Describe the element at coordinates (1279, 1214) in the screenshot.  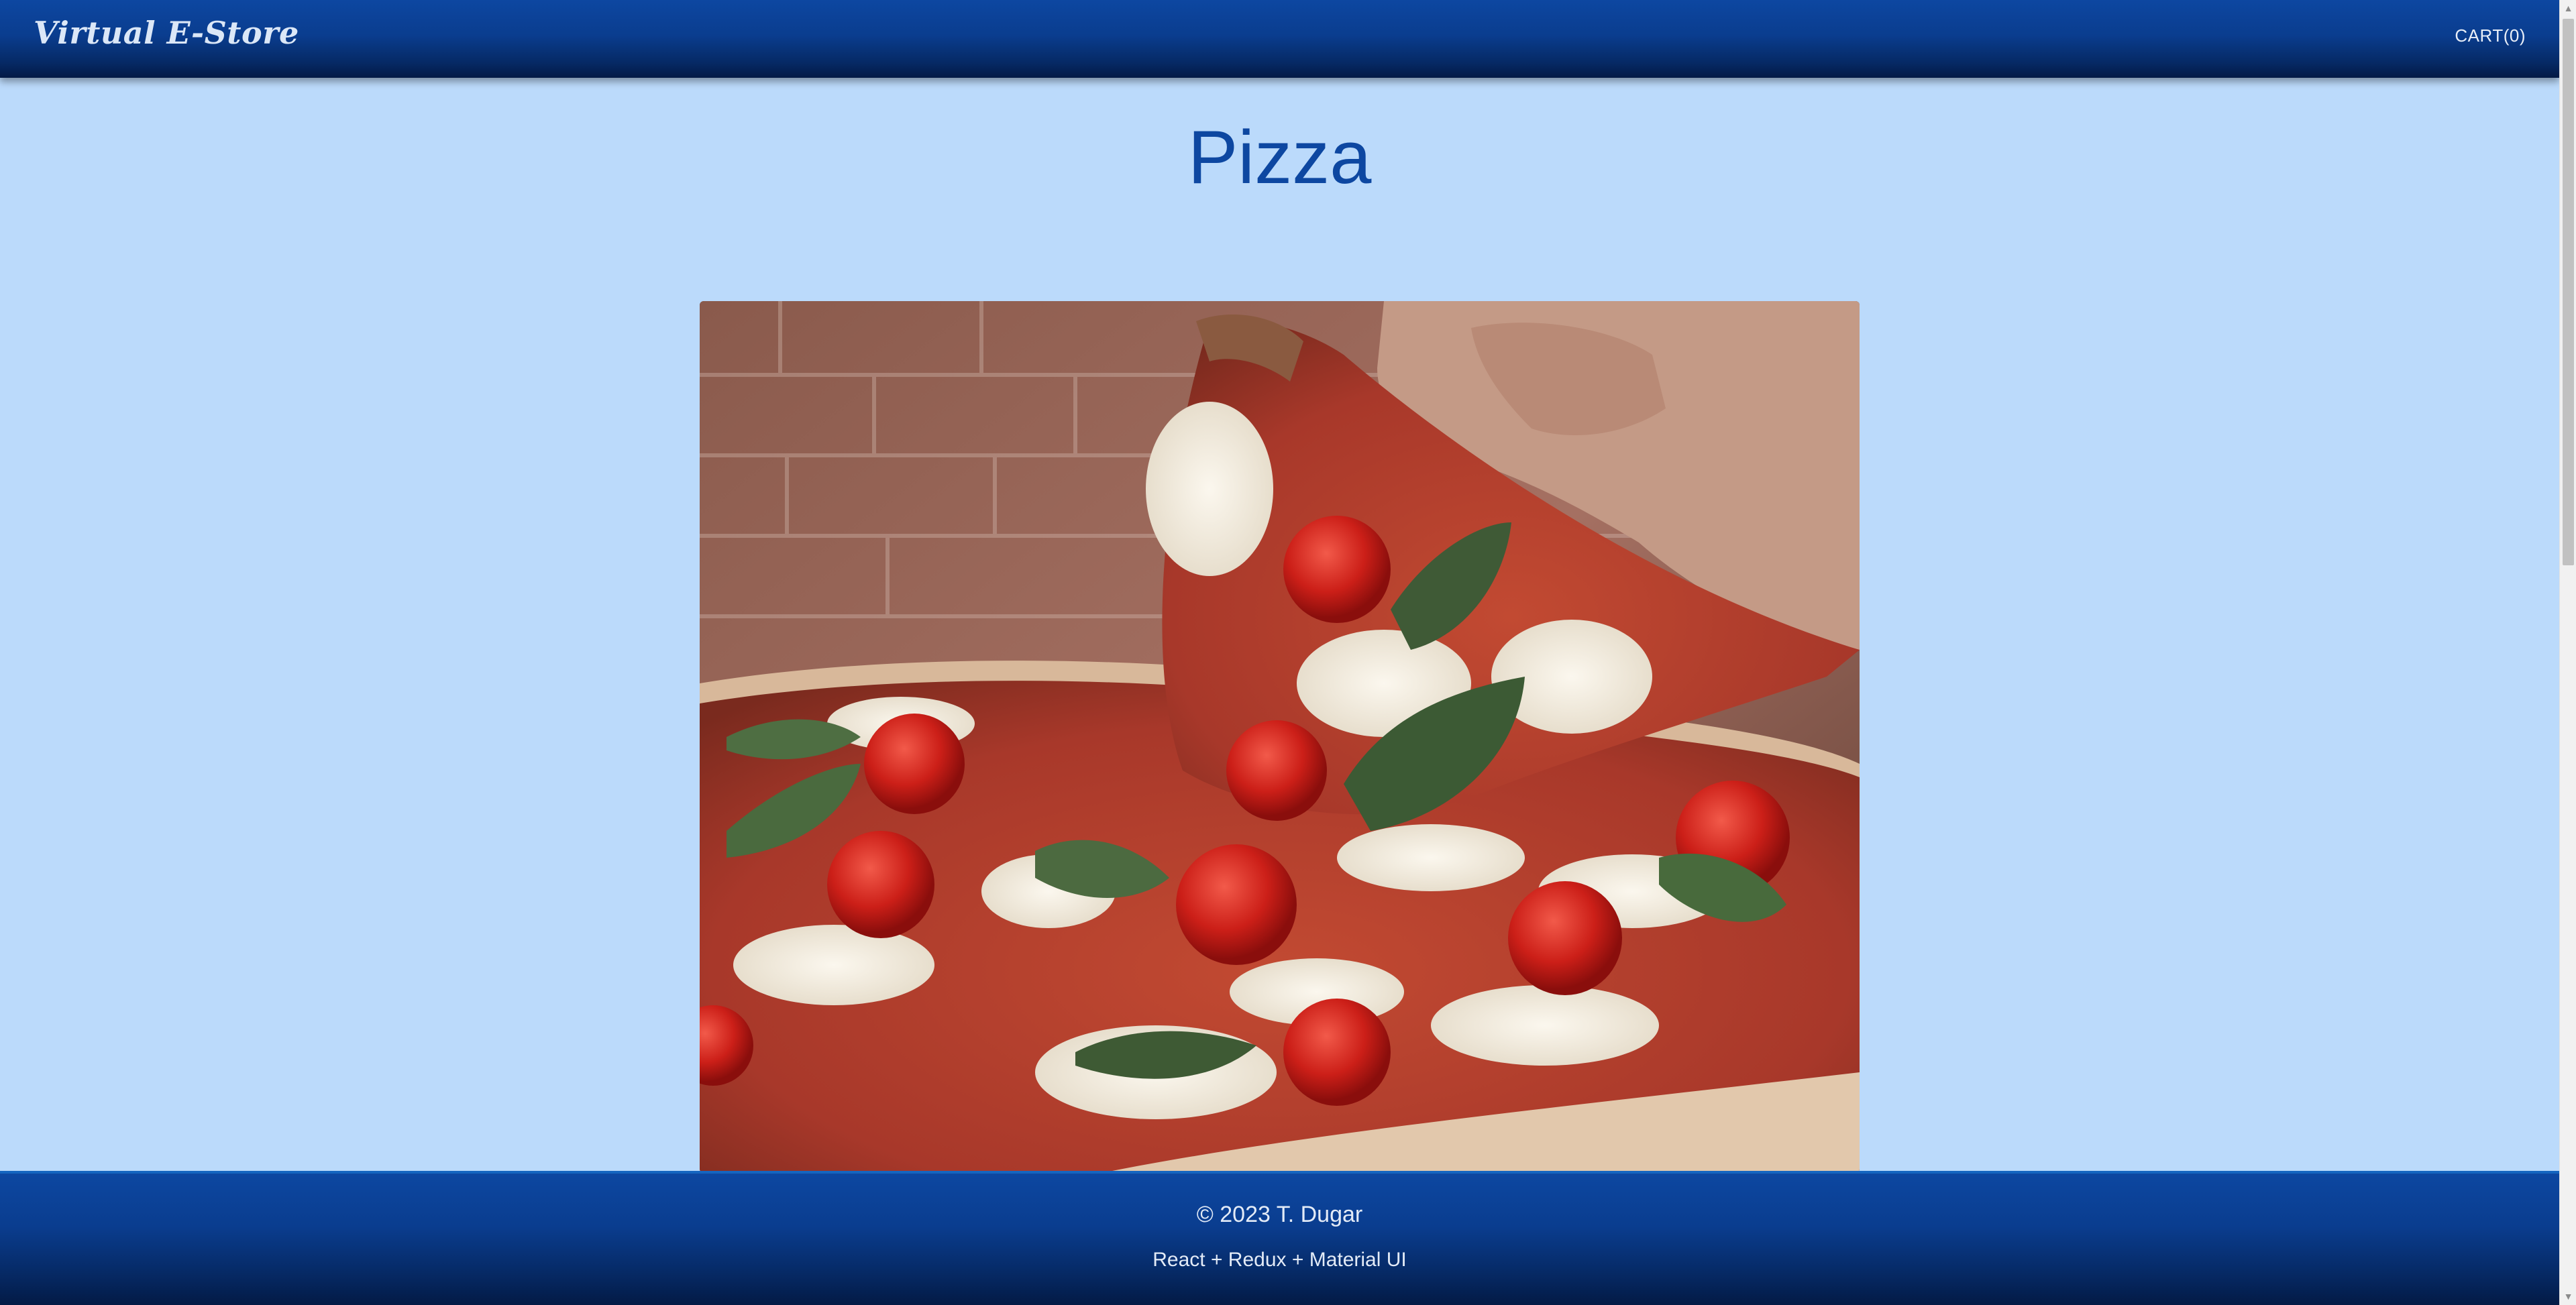
I see `footer-copyright: © 2023 T. Dugar` at that location.